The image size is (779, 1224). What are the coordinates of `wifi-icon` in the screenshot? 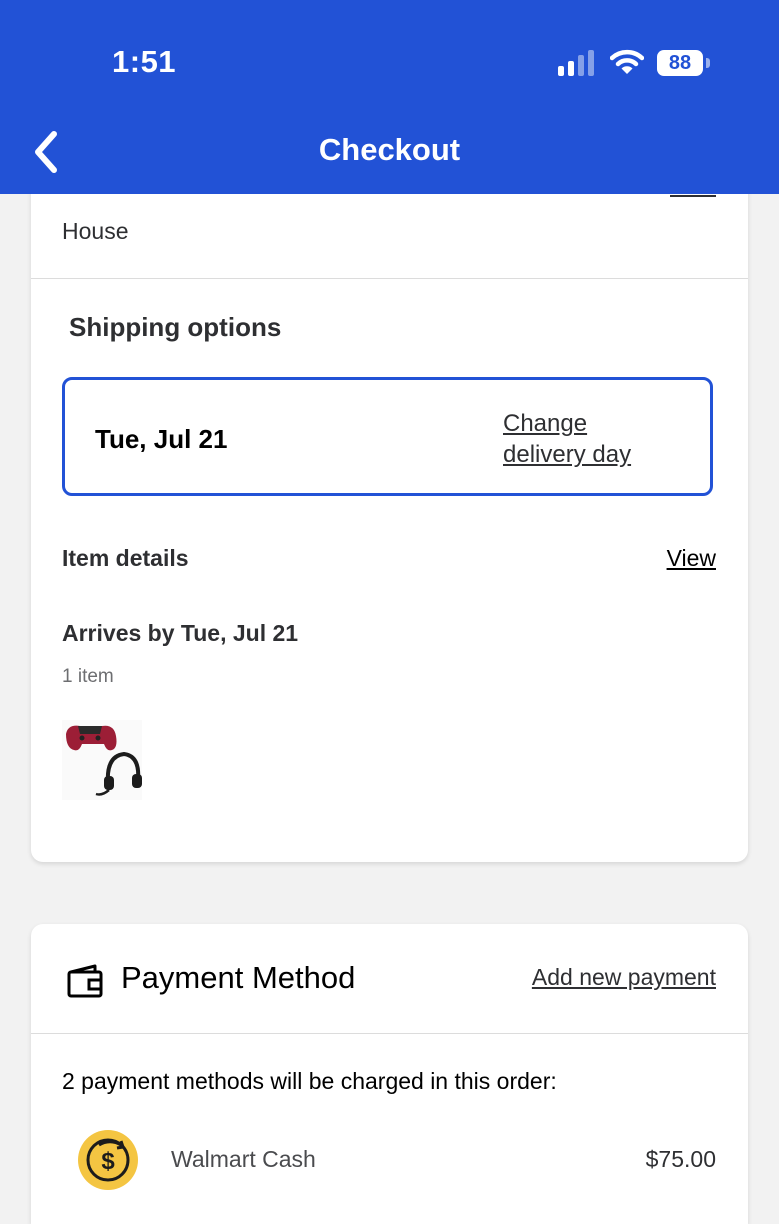 It's located at (627, 61).